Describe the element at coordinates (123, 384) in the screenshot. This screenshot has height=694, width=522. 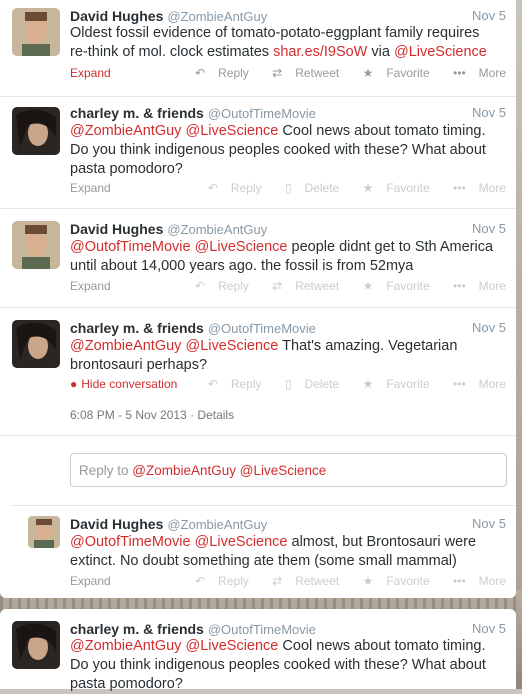
I see `hide-conversation-link: ● Hide conversation` at that location.